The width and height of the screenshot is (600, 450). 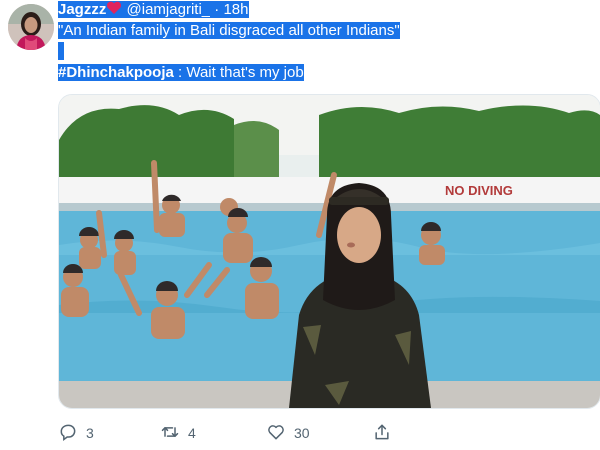 I want to click on share-button, so click(x=382, y=433).